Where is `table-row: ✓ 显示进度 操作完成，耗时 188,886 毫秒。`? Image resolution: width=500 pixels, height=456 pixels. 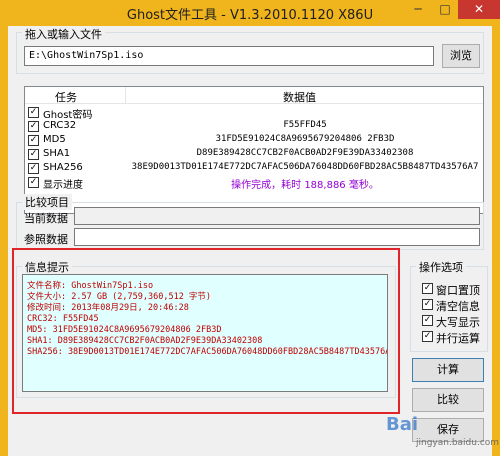 table-row: ✓ 显示进度 操作完成，耗时 188,886 毫秒。 is located at coordinates (254, 183).